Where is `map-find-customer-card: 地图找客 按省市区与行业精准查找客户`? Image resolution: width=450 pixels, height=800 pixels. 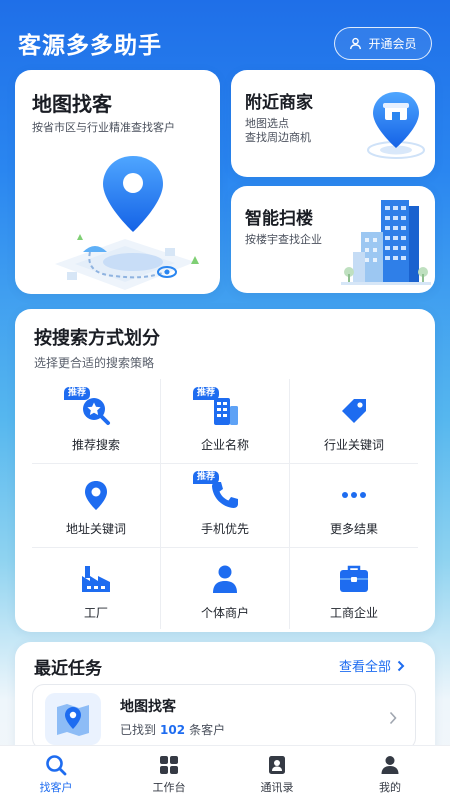
map-find-customer-card: 地图找客 按省市区与行业精准查找客户 is located at coordinates (117, 182).